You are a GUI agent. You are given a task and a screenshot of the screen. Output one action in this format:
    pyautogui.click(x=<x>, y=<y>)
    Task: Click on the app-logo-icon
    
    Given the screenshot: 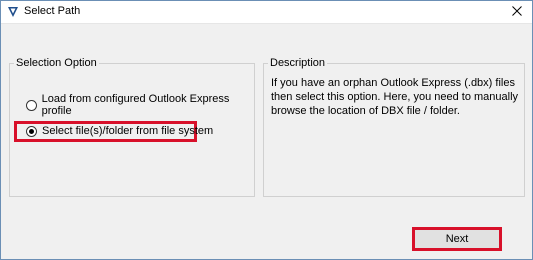 What is the action you would take?
    pyautogui.click(x=13, y=12)
    